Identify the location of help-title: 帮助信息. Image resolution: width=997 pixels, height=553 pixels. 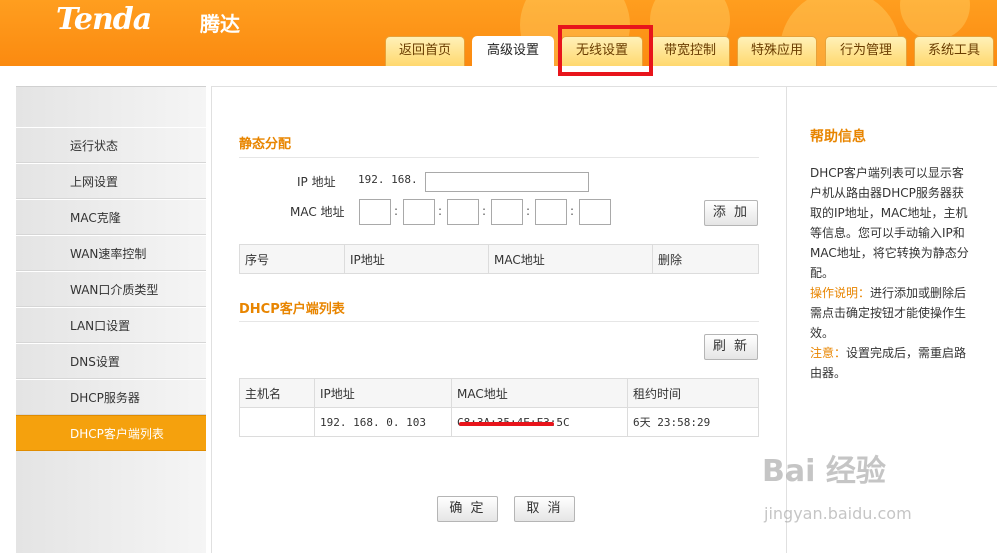
(838, 137).